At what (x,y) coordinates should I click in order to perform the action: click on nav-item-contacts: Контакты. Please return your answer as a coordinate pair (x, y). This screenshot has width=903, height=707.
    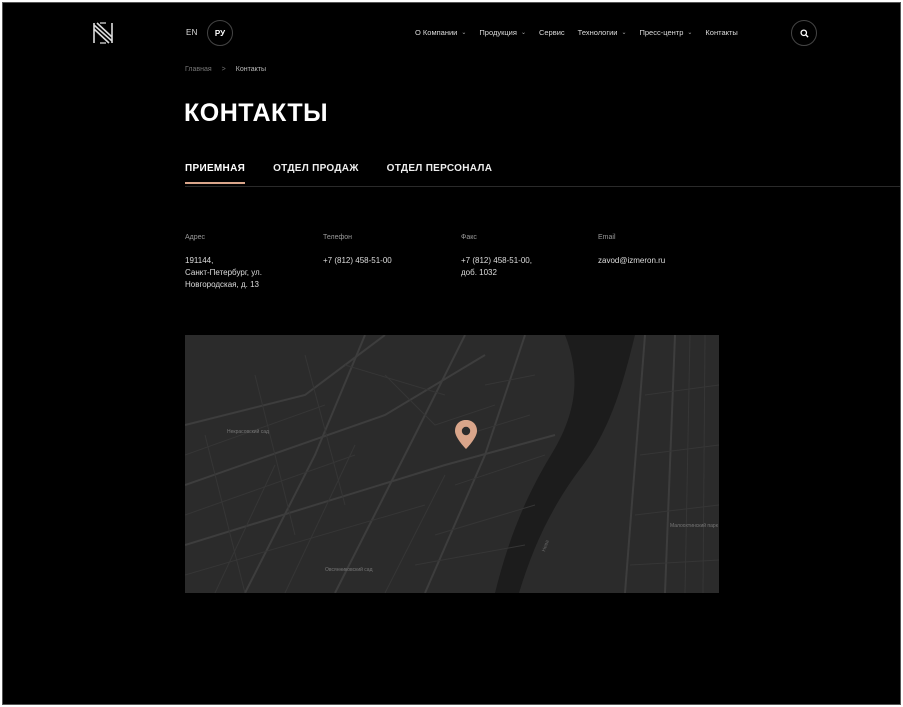
    Looking at the image, I should click on (721, 32).